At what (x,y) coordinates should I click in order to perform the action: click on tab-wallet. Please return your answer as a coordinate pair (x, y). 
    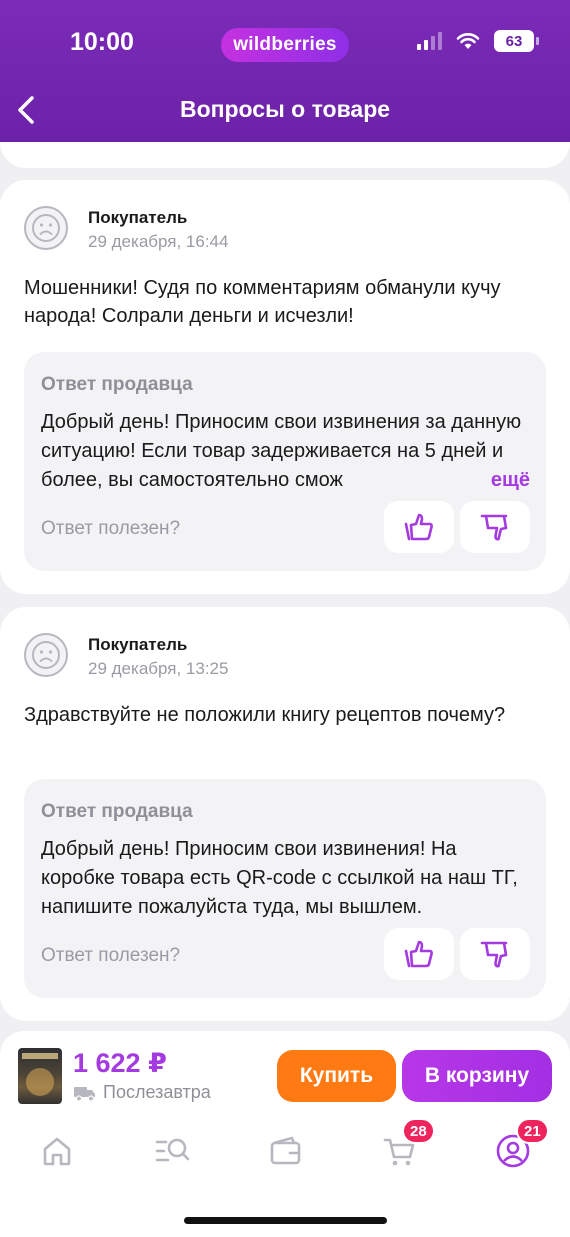
    Looking at the image, I should click on (285, 1151).